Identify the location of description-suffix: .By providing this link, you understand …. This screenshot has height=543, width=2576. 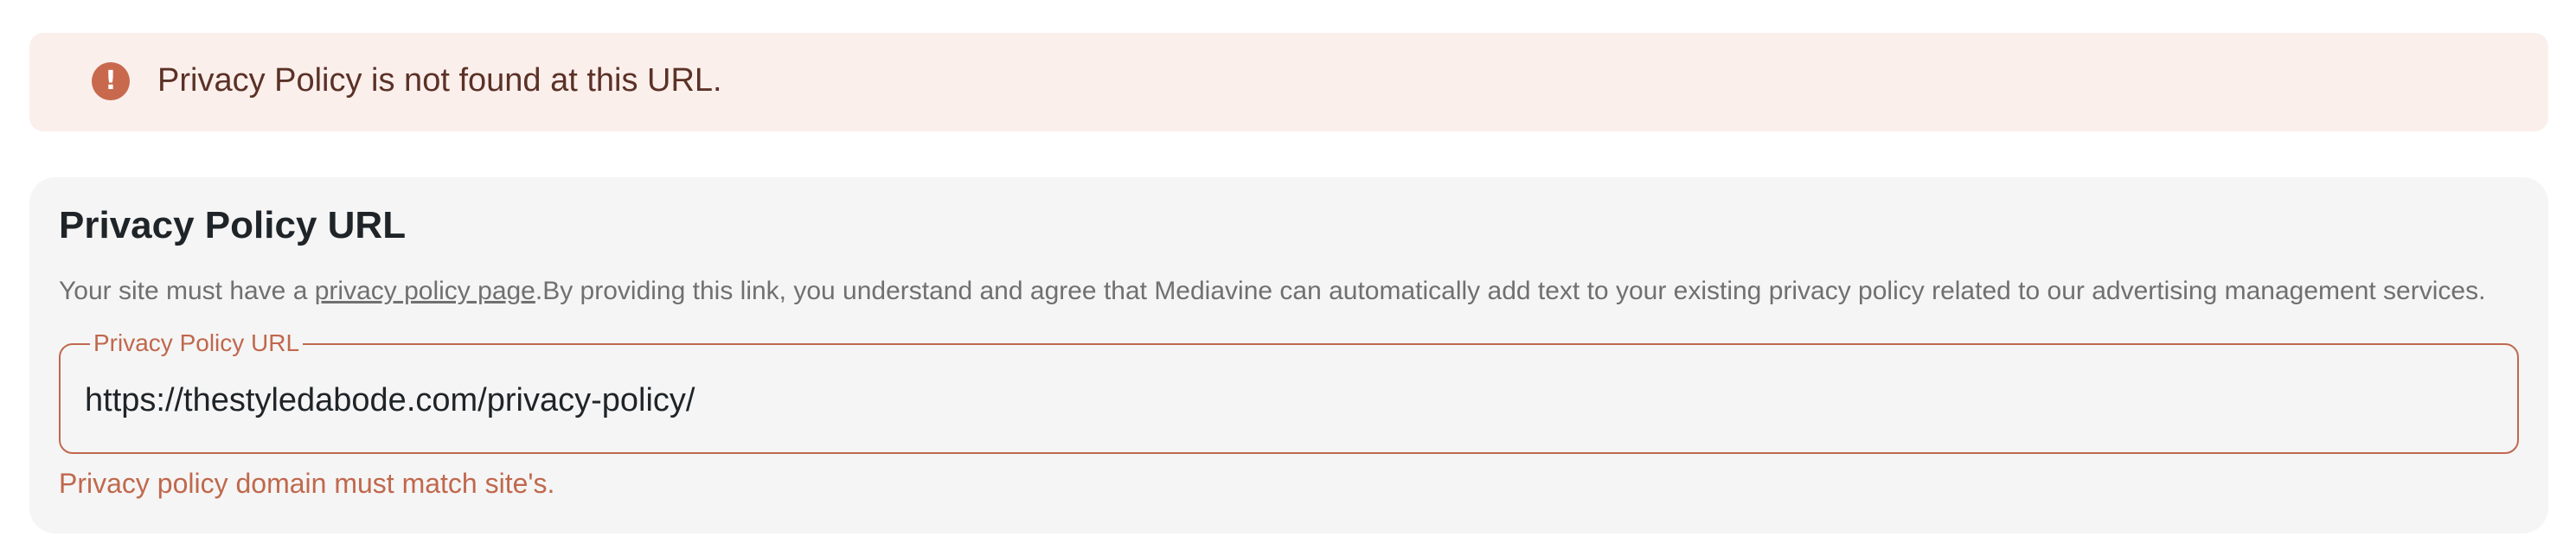
(1510, 291).